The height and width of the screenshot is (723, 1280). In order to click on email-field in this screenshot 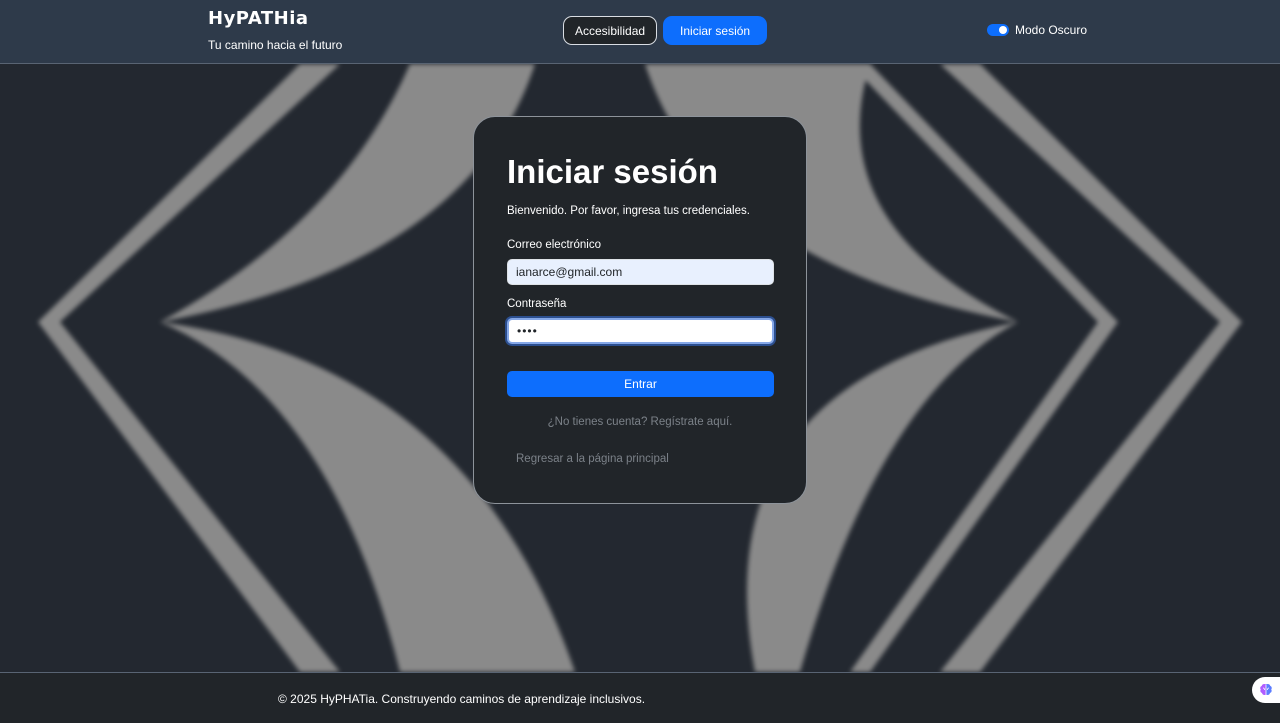, I will do `click(640, 272)`.